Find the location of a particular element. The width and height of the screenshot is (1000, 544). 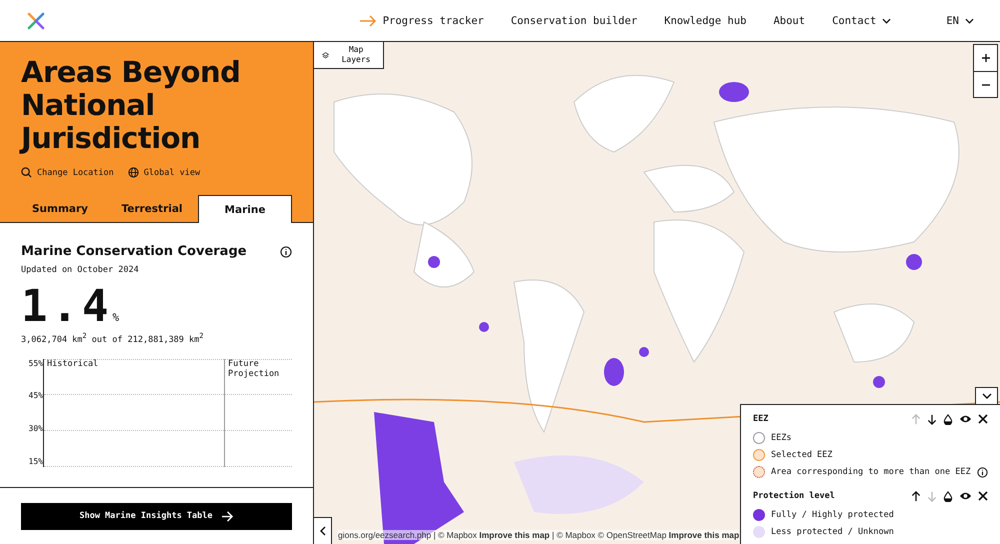

arrow-down-icon is located at coordinates (932, 419).